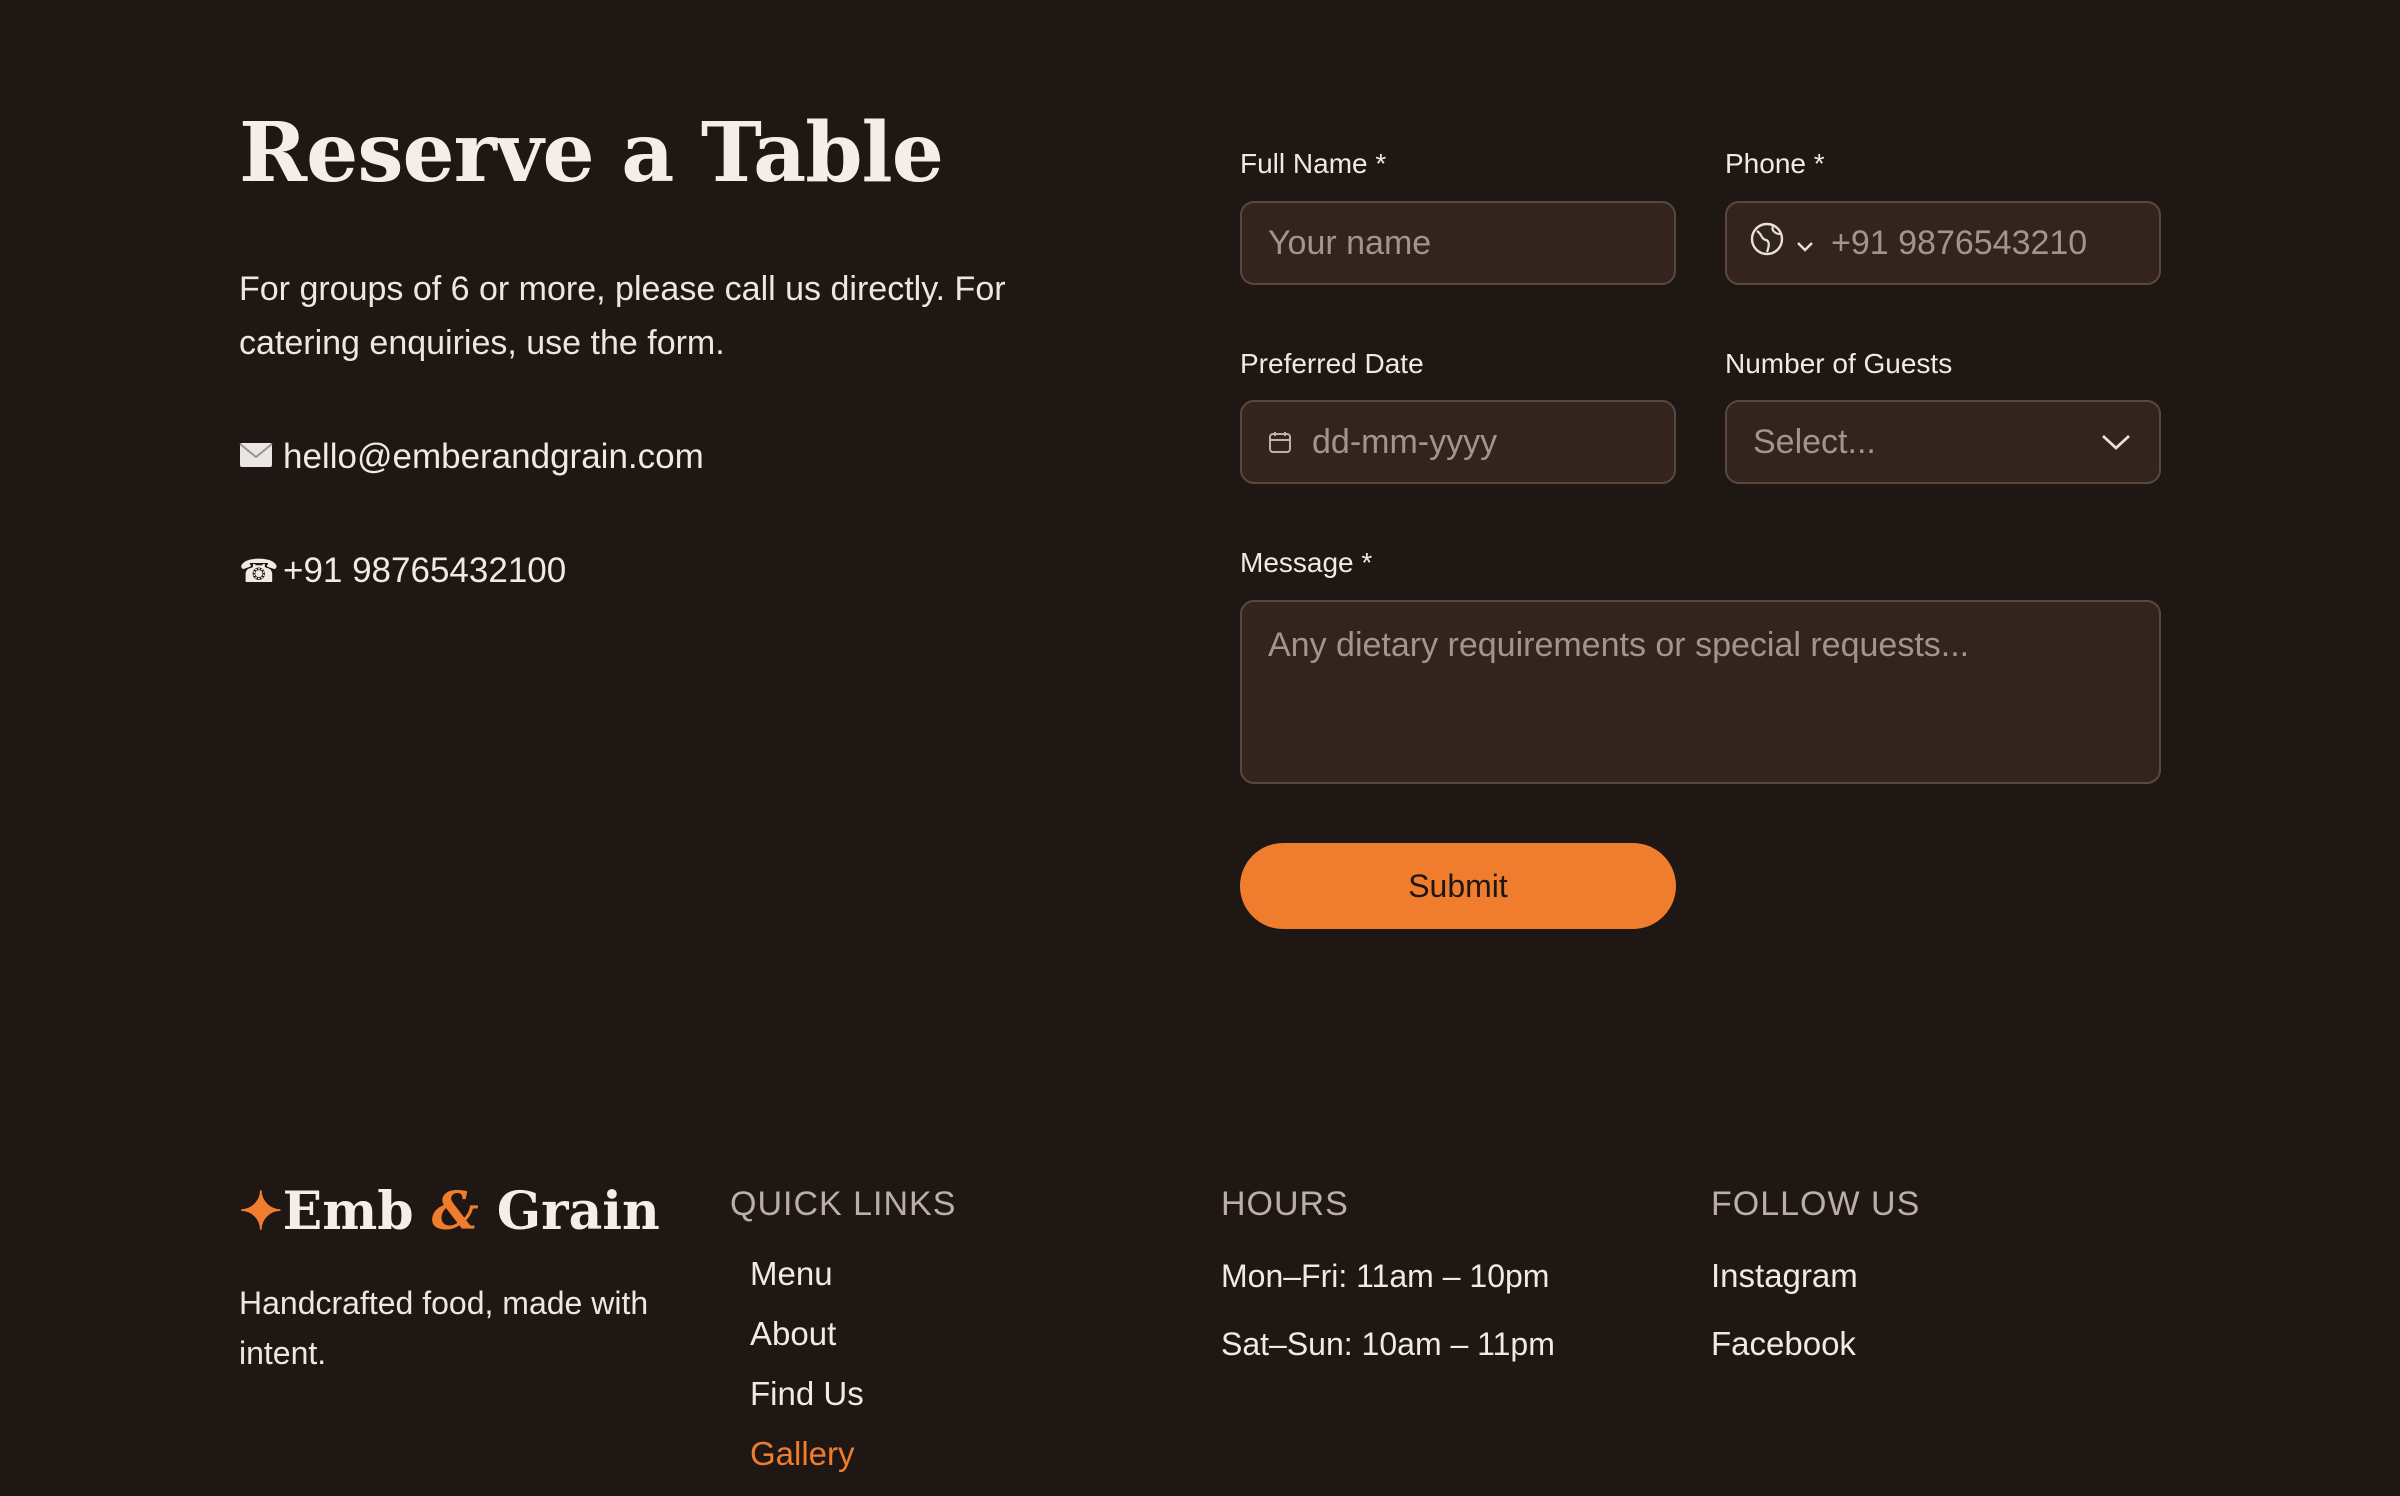  Describe the element at coordinates (257, 457) in the screenshot. I see `envelope-icon` at that location.